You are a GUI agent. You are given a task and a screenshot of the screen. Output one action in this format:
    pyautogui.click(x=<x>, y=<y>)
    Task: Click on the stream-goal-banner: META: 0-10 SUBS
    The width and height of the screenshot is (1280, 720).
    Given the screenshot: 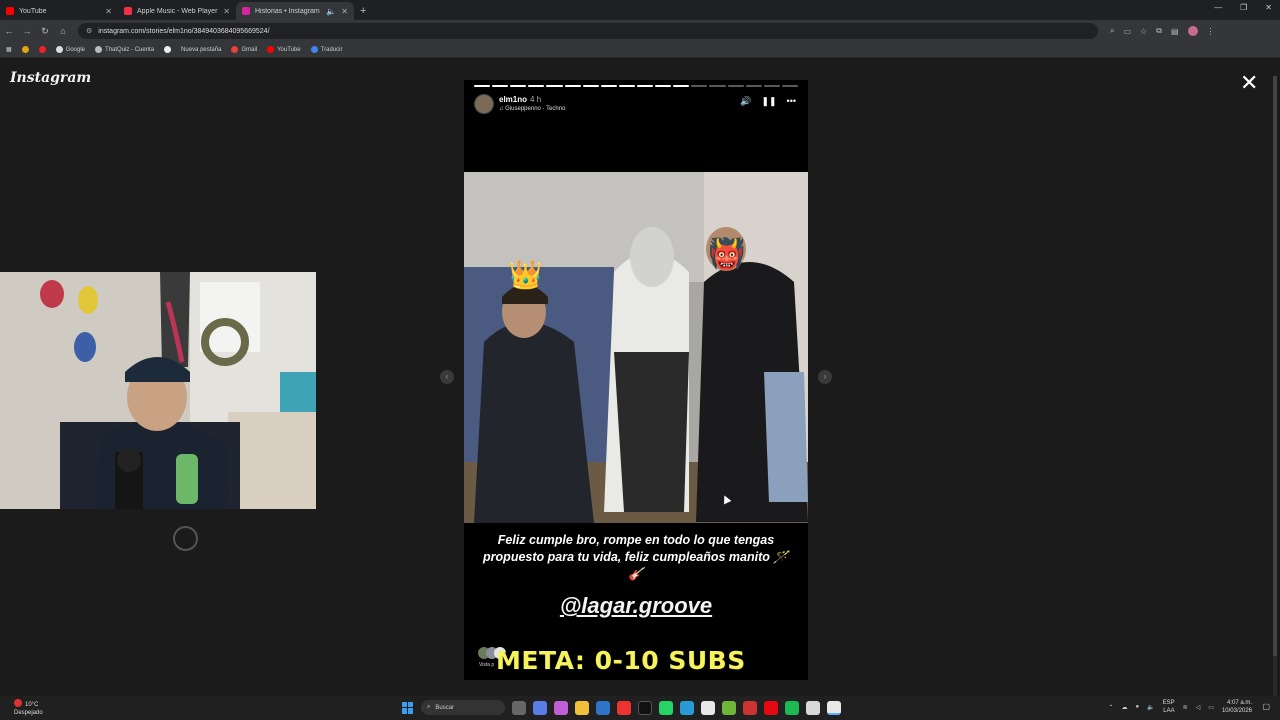 What is the action you would take?
    pyautogui.click(x=621, y=660)
    